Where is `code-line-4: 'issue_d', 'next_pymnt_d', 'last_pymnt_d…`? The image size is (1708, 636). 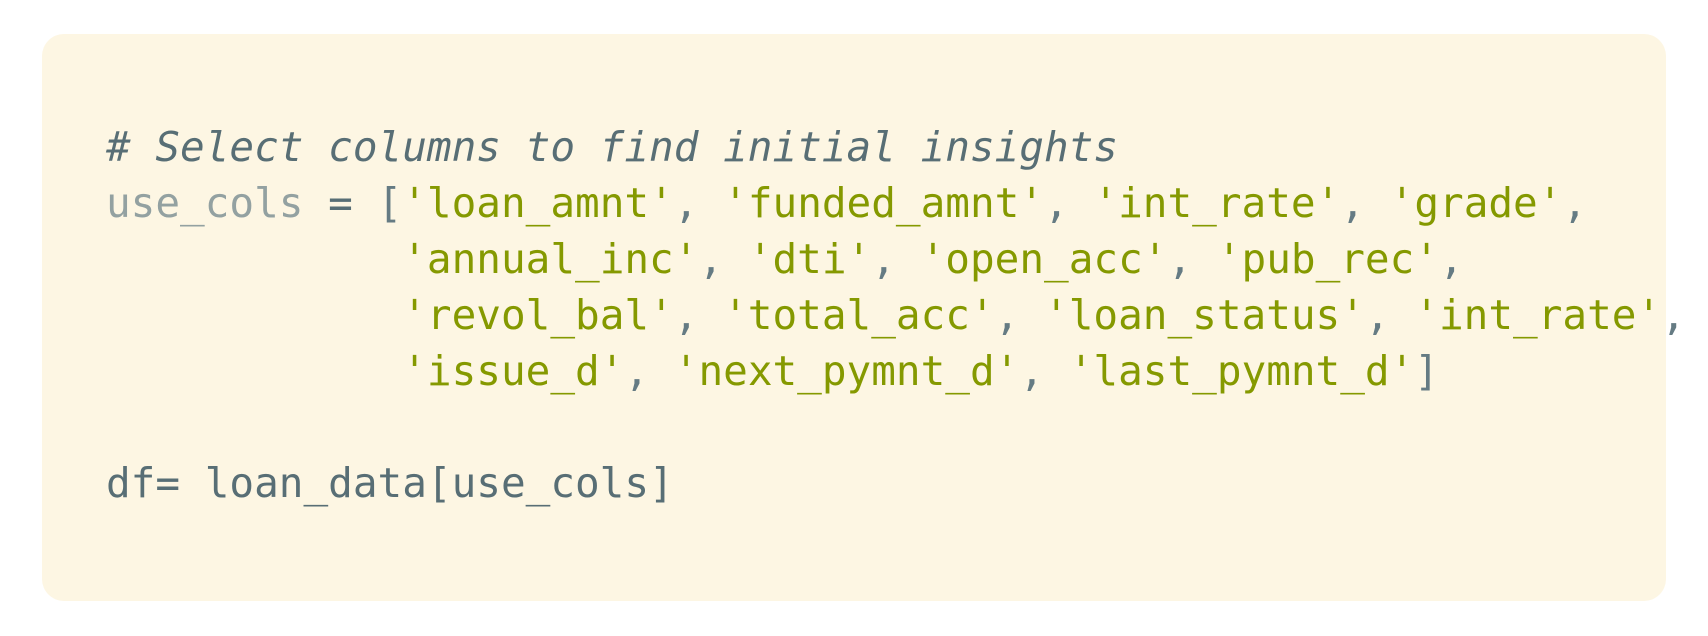
code-line-4: 'issue_d', 'next_pymnt_d', 'last_pymnt_d… is located at coordinates (896, 371).